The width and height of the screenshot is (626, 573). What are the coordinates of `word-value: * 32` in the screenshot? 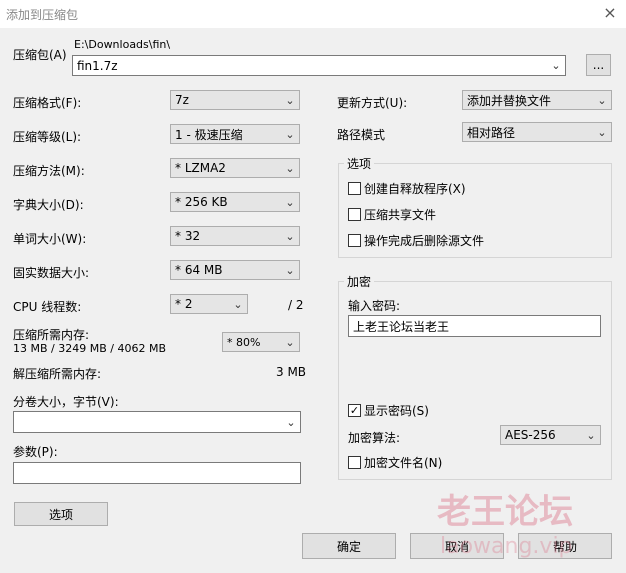 It's located at (188, 236).